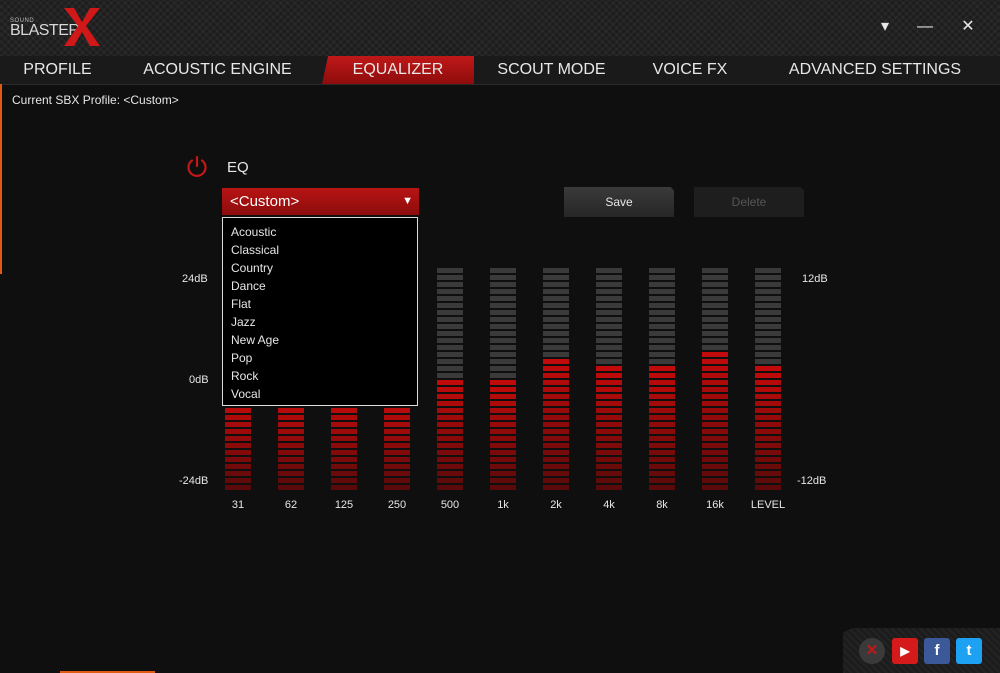 Image resolution: width=1000 pixels, height=673 pixels. Describe the element at coordinates (217, 70) in the screenshot. I see `tab-acoustic-engine: ACOUSTIC ENGINE` at that location.